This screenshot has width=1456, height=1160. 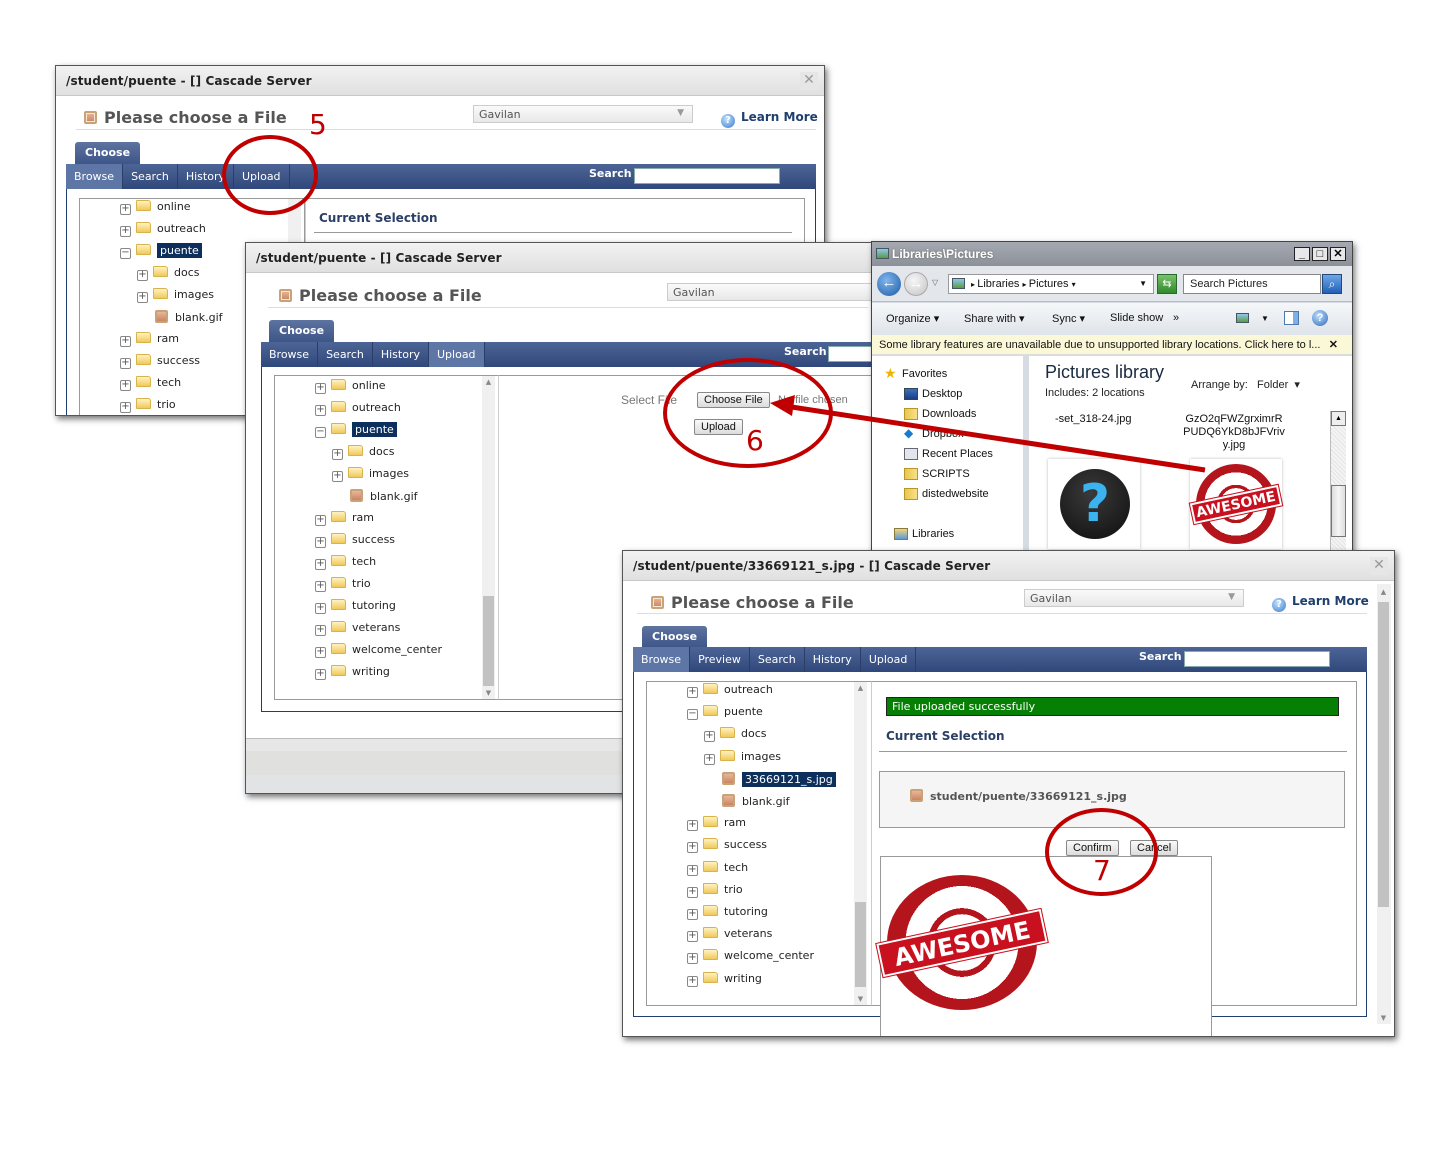 What do you see at coordinates (169, 382) in the screenshot?
I see `tree-item-label: tech` at bounding box center [169, 382].